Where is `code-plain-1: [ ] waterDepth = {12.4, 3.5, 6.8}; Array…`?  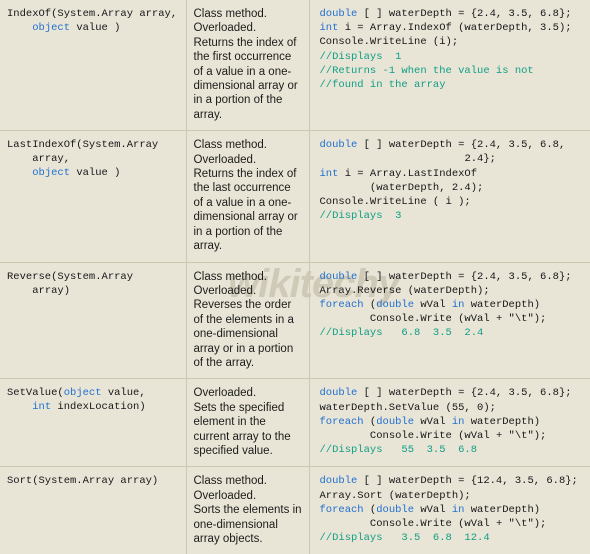
code-plain-1: [ ] waterDepth = {12.4, 3.5, 6.8}; Array… is located at coordinates (449, 488).